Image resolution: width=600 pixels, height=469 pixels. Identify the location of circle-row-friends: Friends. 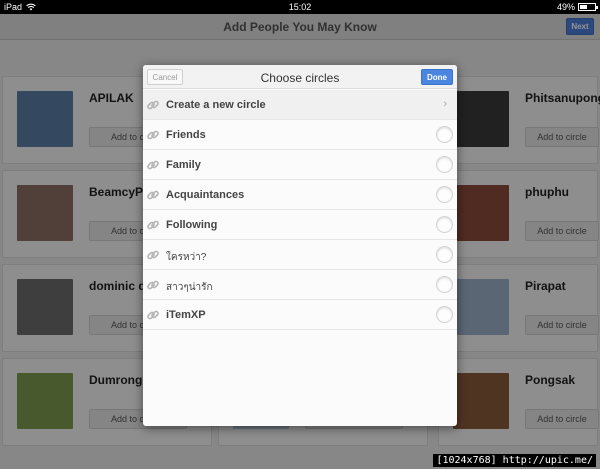
(300, 135).